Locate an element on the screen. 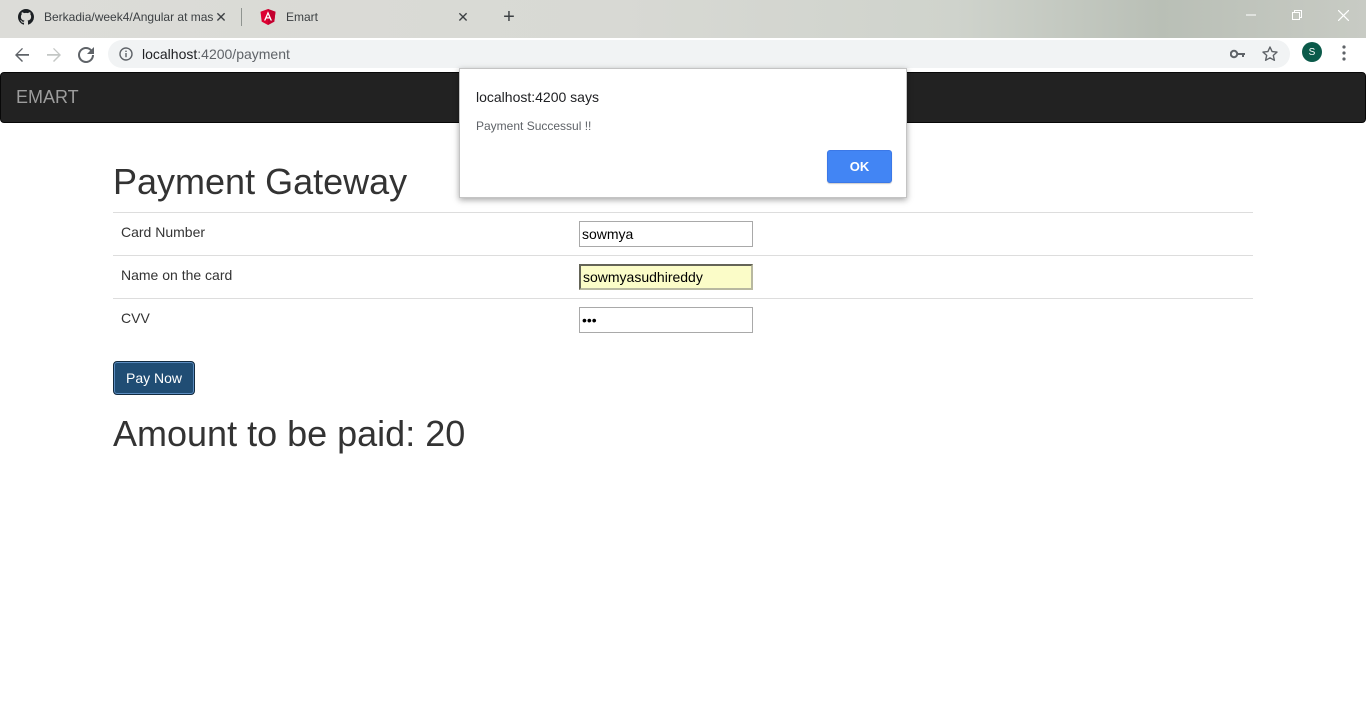 This screenshot has height=728, width=1366. browser-toolbar: localhost:4200/payment S is located at coordinates (683, 55).